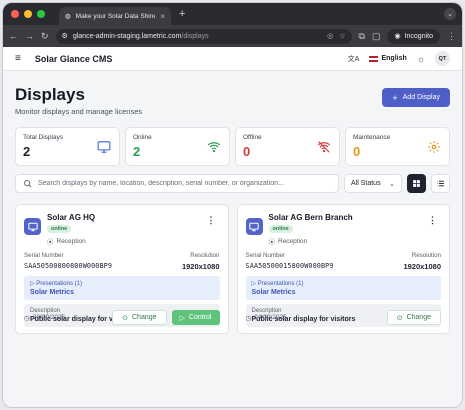  I want to click on filter-row: All Status ⌄, so click(232, 183).